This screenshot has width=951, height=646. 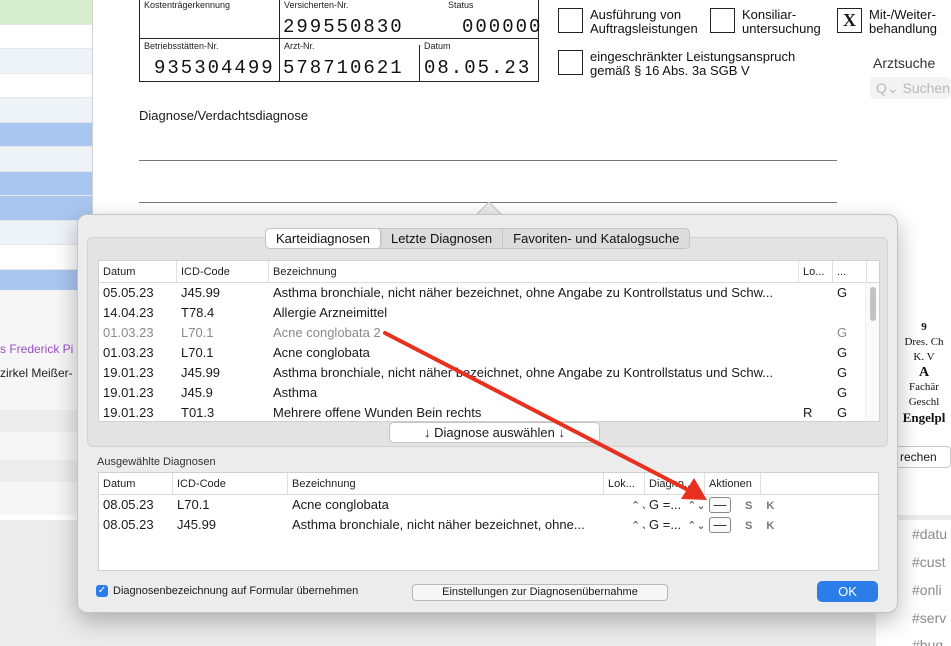 What do you see at coordinates (489, 313) in the screenshot?
I see `table-row: 14.04.23 T78.4 Allergie Arzneimittel` at bounding box center [489, 313].